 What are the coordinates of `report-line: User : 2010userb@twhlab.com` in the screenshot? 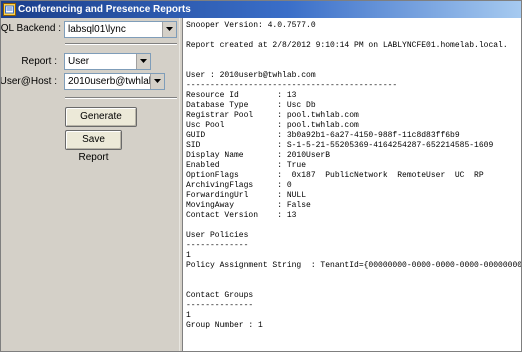 It's located at (251, 75).